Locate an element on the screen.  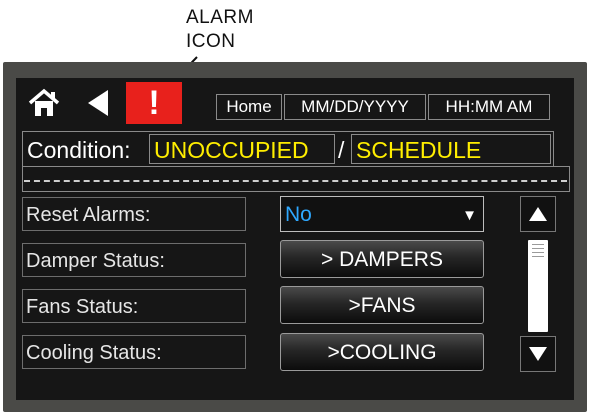
mode-value: SCHEDULE is located at coordinates (451, 149).